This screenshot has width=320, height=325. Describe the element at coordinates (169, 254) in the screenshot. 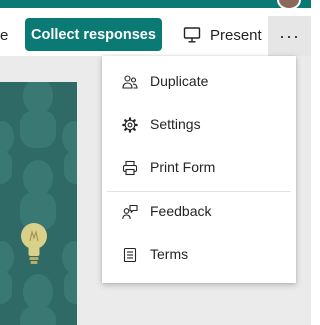

I see `menu-item-label: Terms` at that location.